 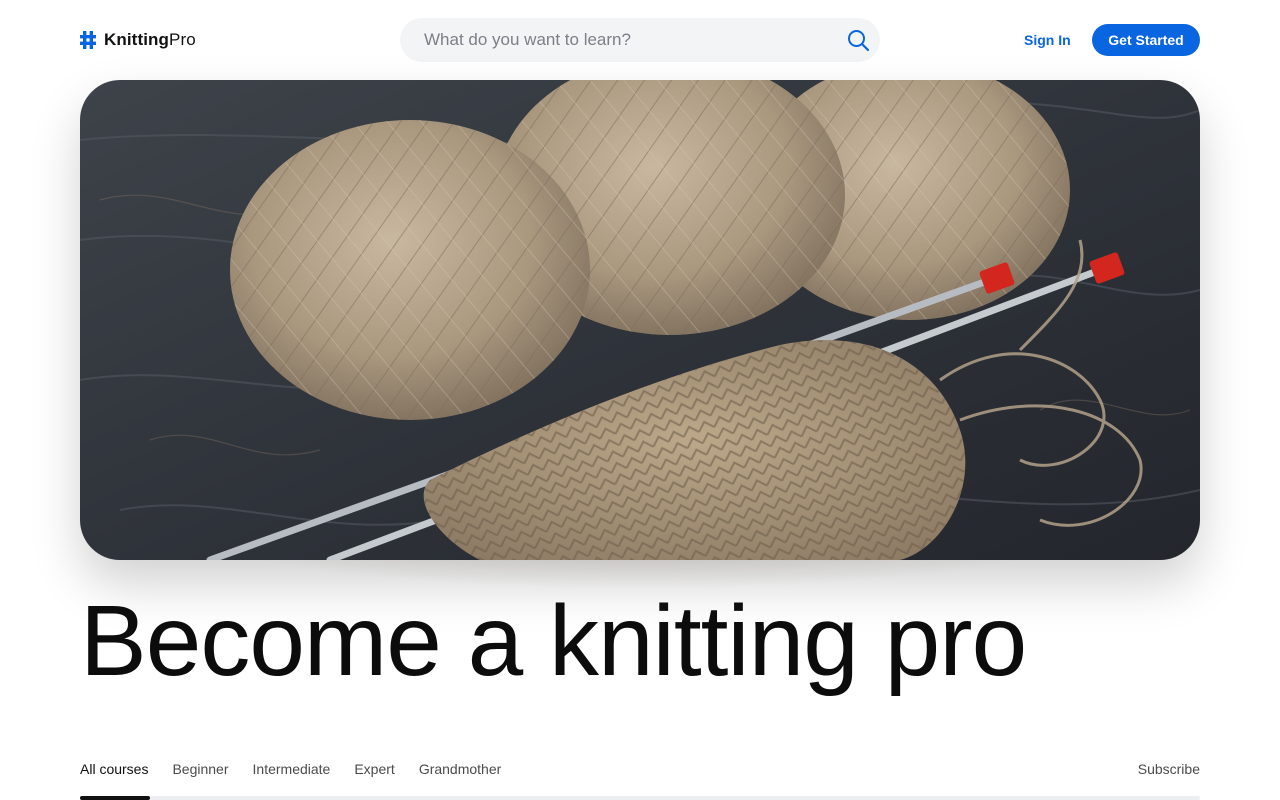 I want to click on search-button, so click(x=858, y=40).